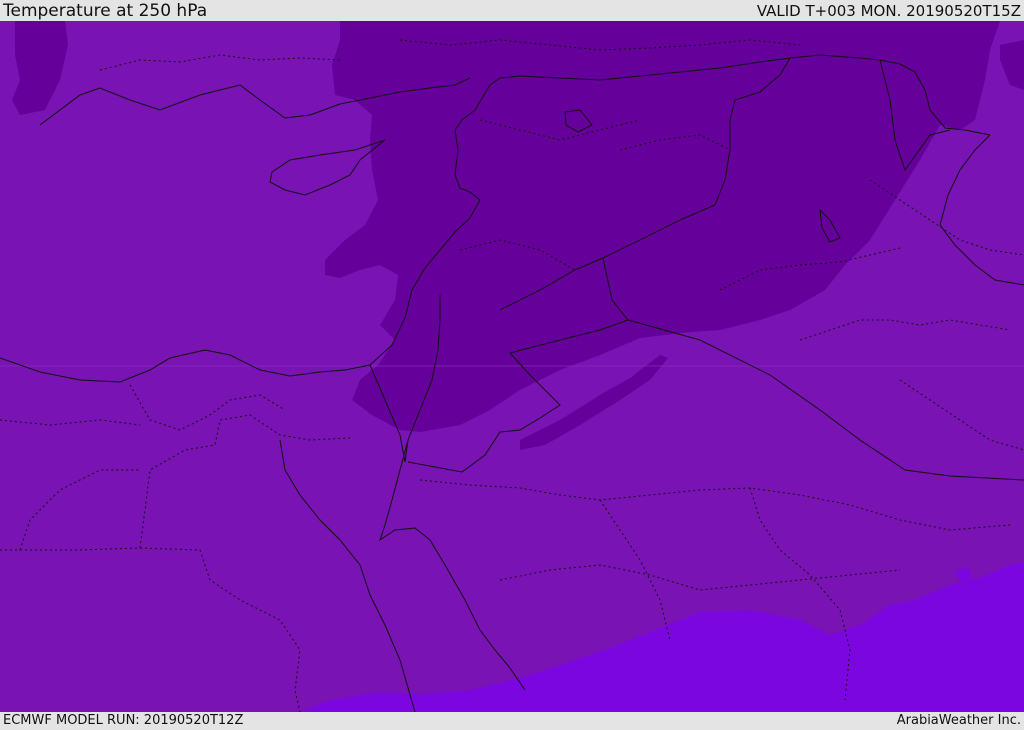 This screenshot has height=730, width=1024. What do you see at coordinates (123, 720) in the screenshot?
I see `model-run-label: ECMWF MODEL RUN: 20190520T12Z` at bounding box center [123, 720].